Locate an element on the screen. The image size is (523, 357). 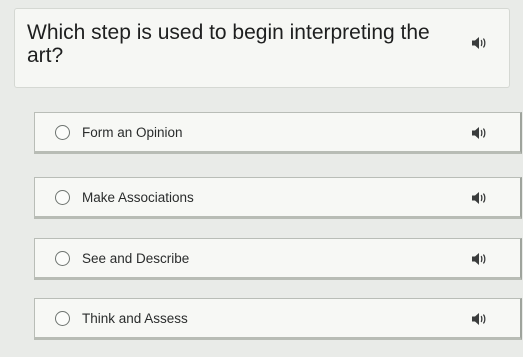
option-label: Form an Opinion is located at coordinates (132, 132).